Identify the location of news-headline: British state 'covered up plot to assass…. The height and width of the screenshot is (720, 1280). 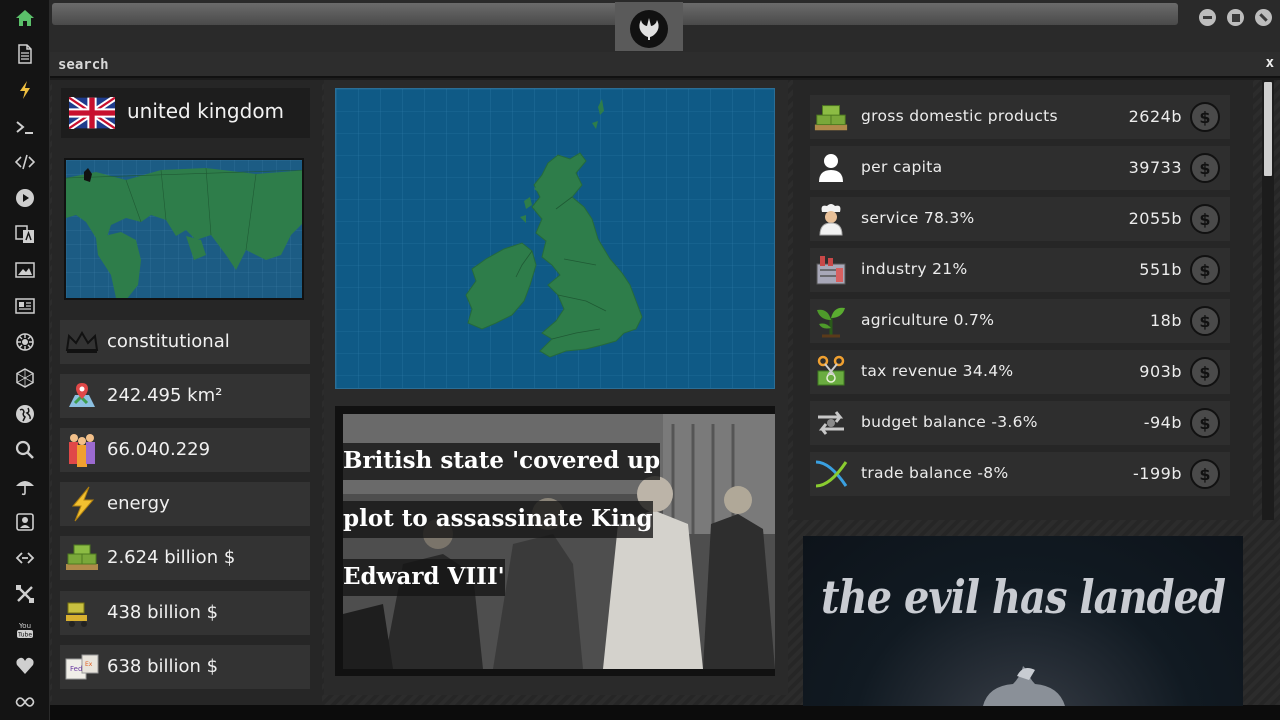
(503, 519).